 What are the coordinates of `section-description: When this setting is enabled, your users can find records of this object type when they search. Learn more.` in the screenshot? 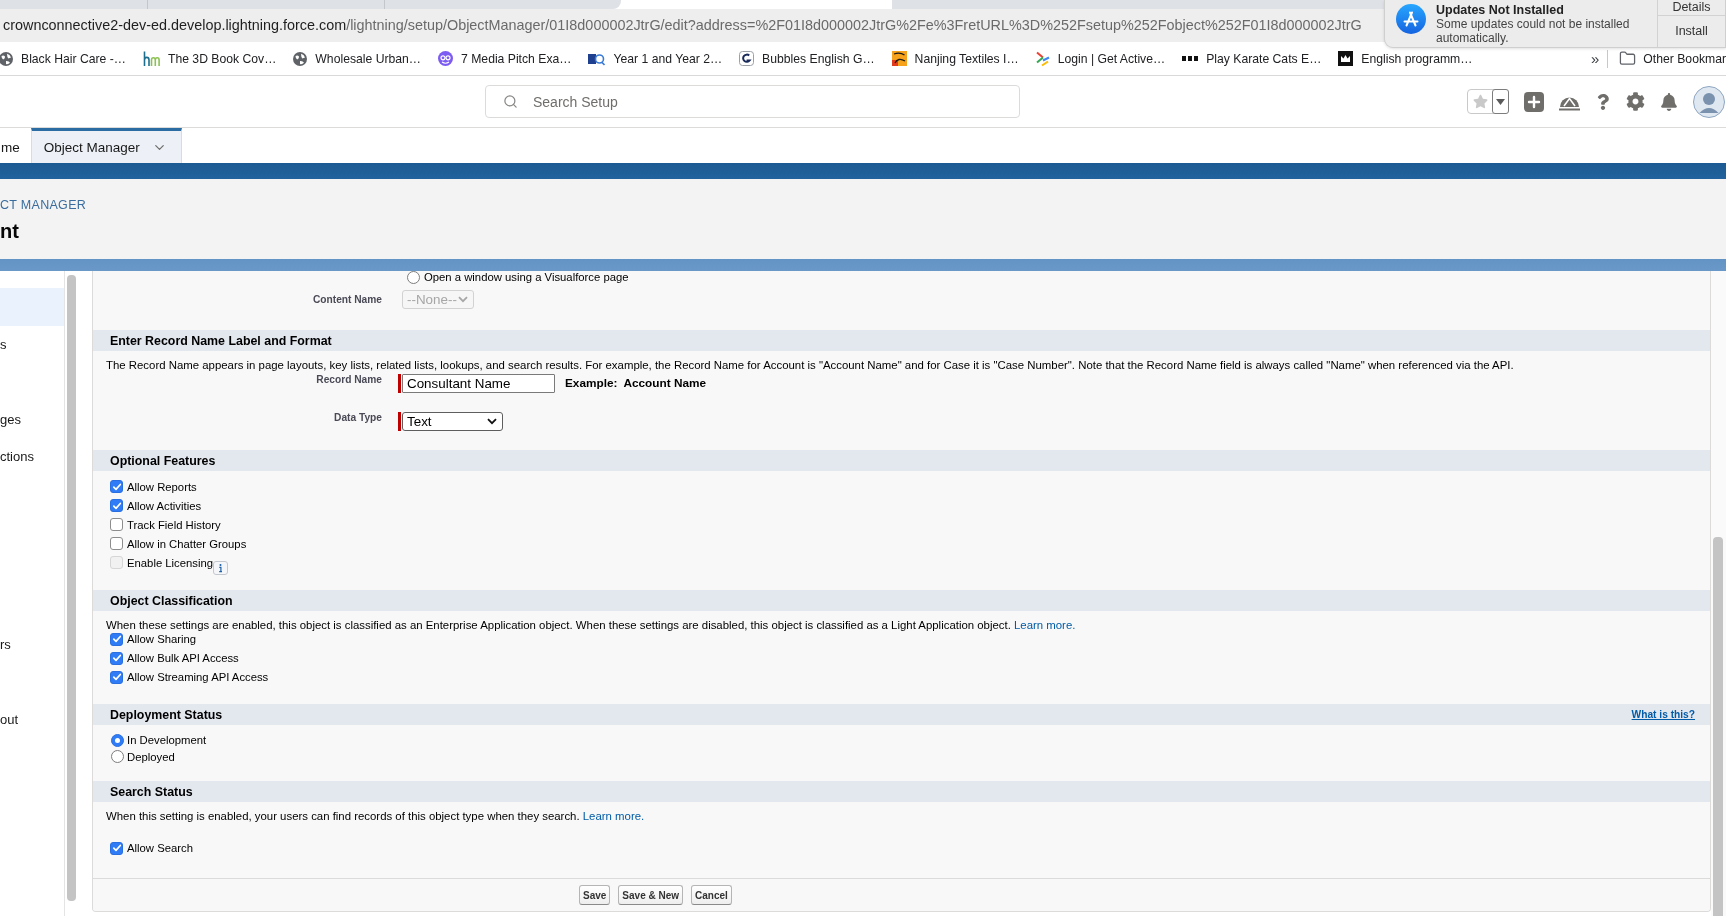 It's located at (375, 816).